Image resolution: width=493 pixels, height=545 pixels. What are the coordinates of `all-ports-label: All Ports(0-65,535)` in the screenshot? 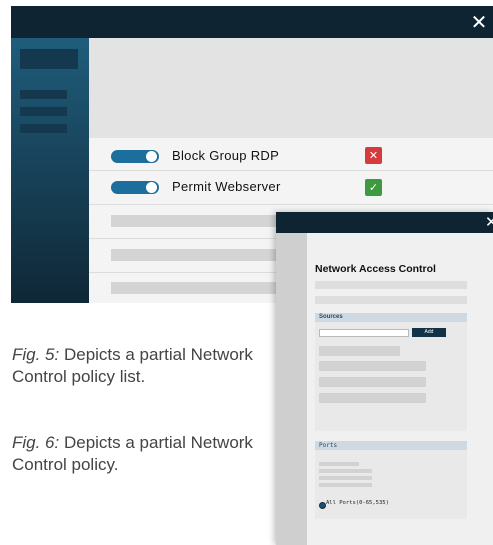 It's located at (357, 503).